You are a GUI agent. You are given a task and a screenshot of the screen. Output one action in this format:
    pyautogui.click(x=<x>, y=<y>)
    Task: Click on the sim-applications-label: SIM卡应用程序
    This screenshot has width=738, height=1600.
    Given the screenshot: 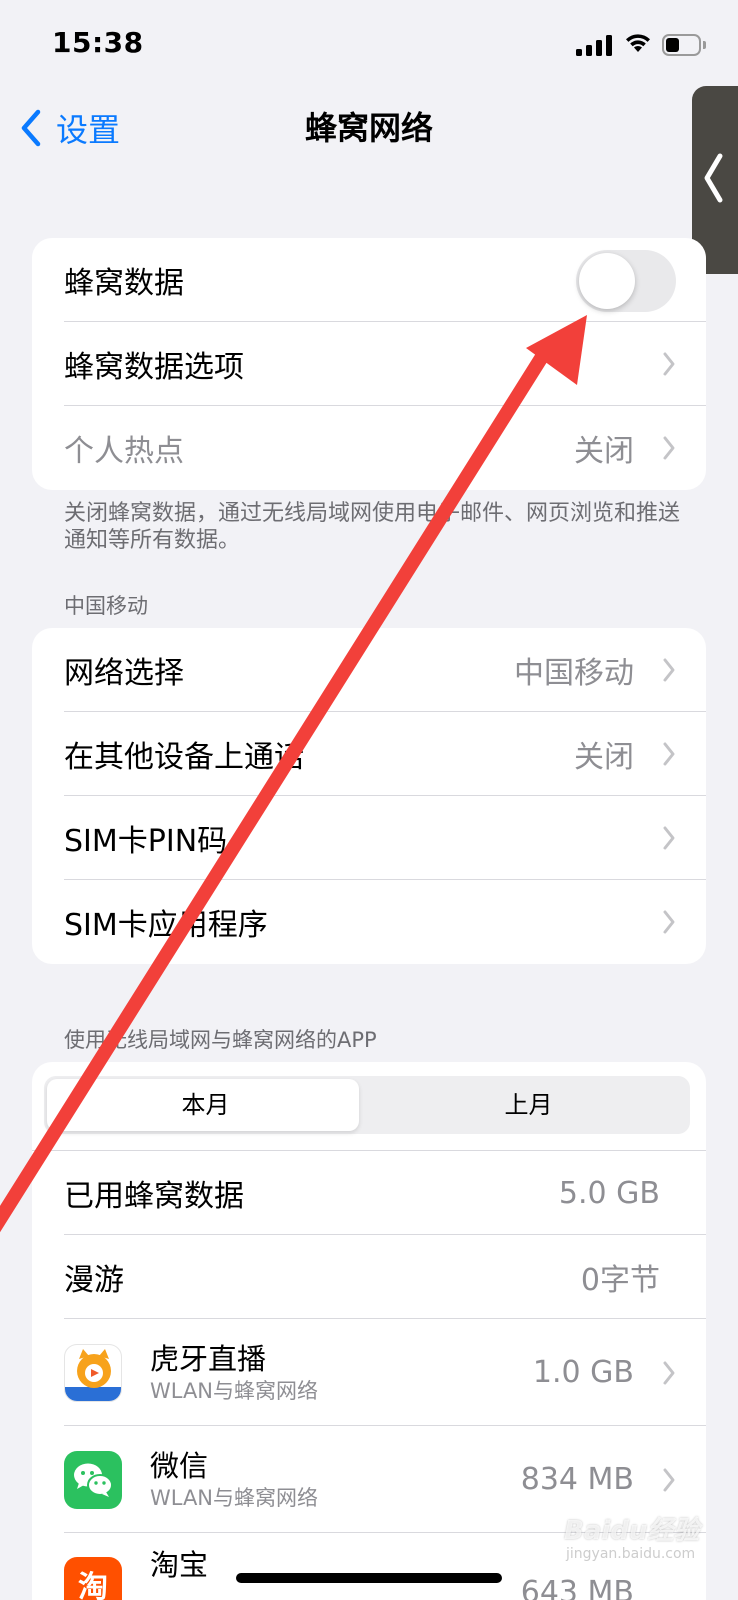 What is the action you would take?
    pyautogui.click(x=166, y=925)
    